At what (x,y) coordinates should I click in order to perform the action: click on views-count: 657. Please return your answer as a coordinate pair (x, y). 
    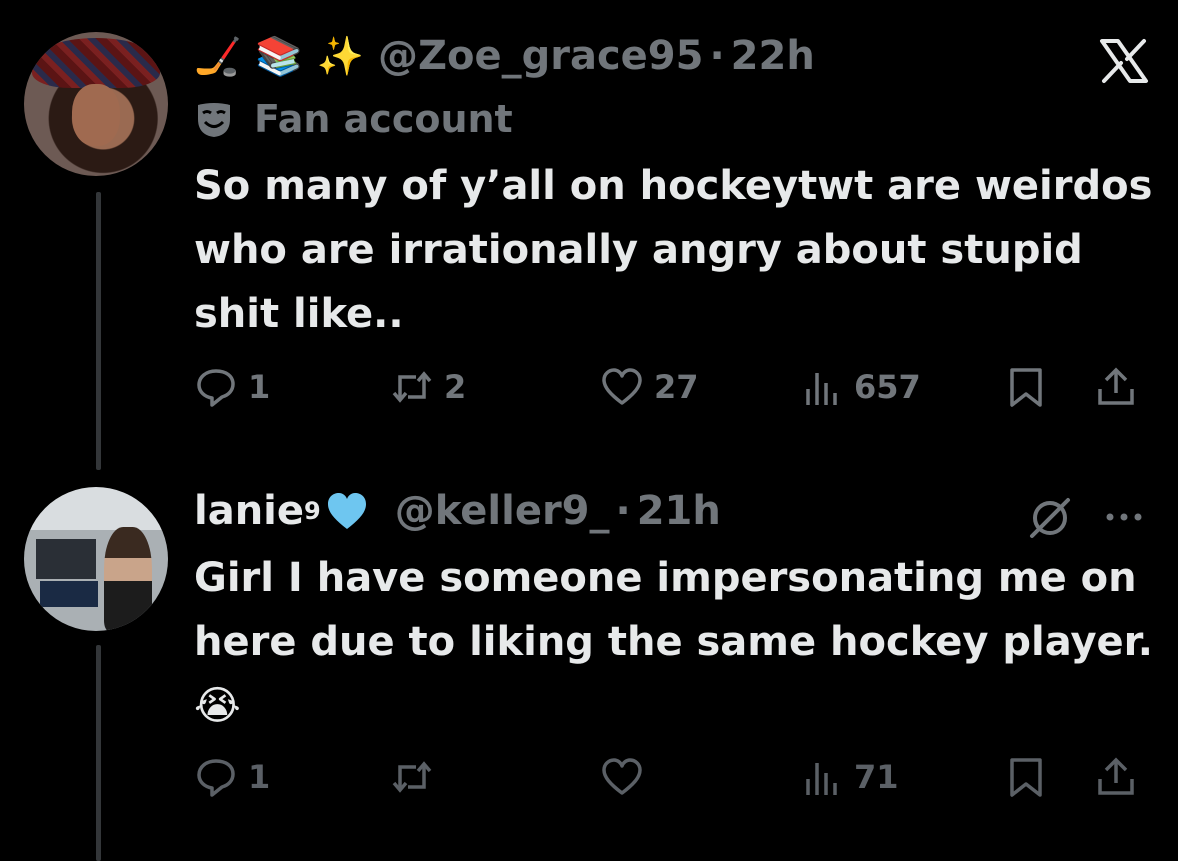
    Looking at the image, I should click on (887, 387).